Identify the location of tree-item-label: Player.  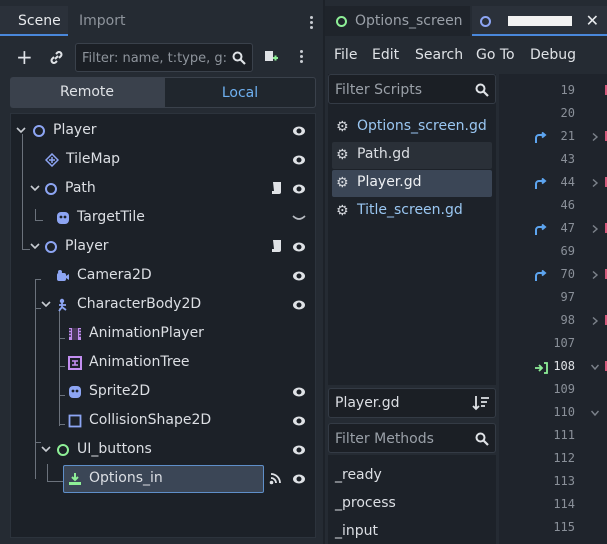
(75, 130).